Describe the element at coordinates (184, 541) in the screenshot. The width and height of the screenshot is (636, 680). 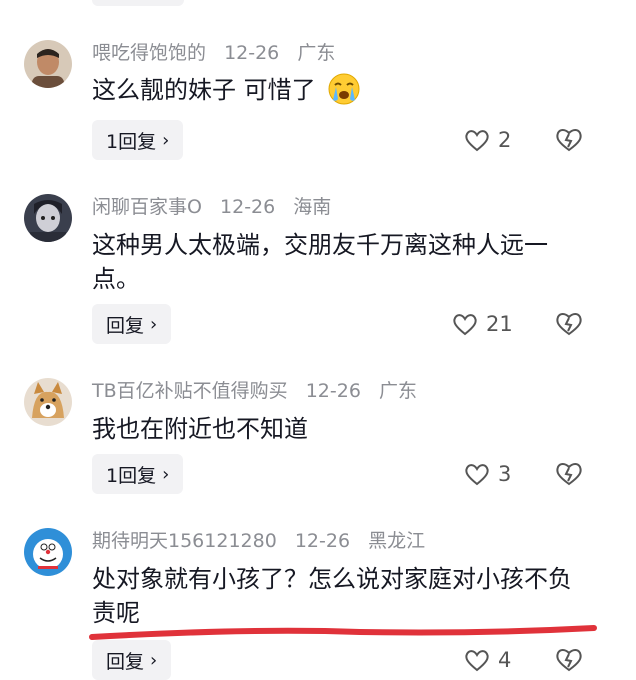
I see `username: 期待明天156121280` at that location.